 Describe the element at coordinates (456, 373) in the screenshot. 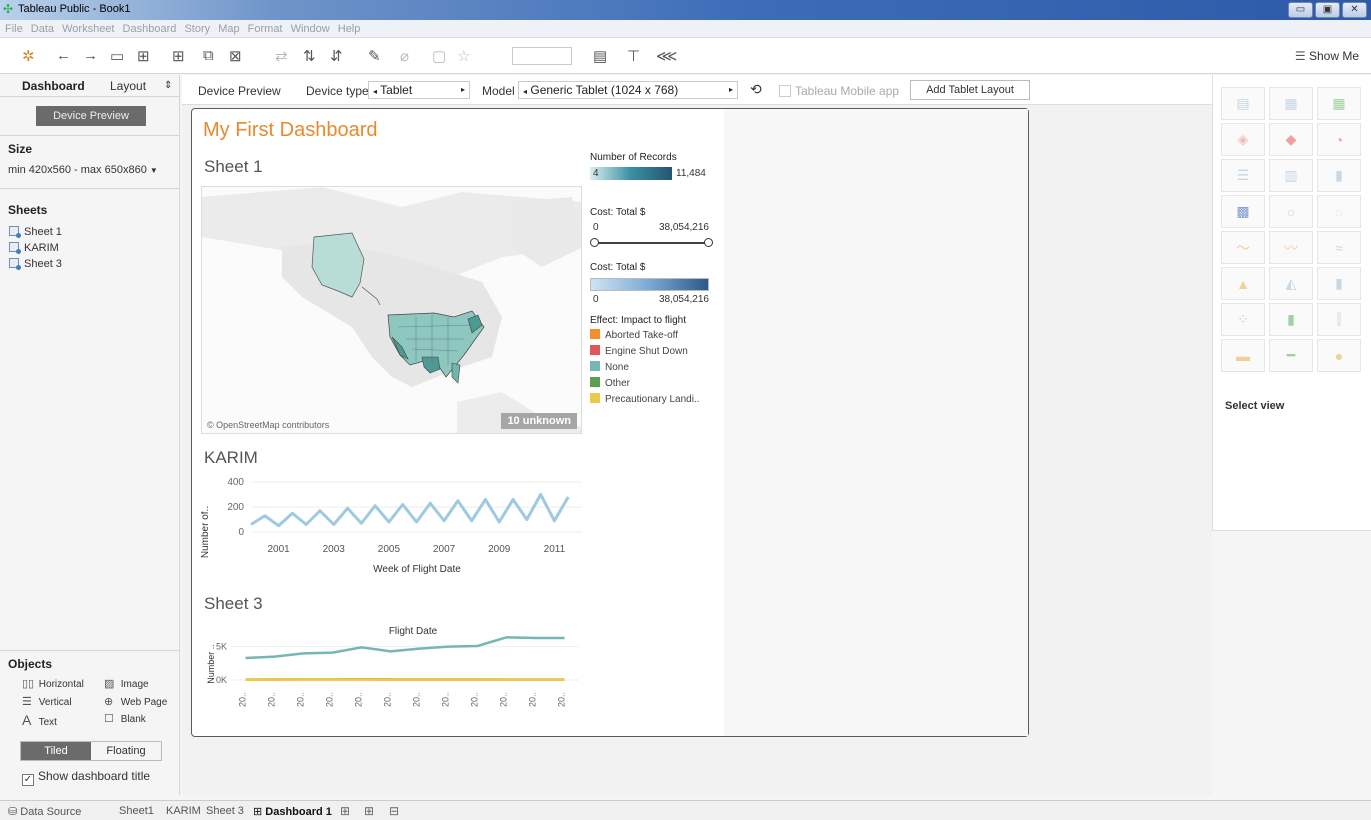

I see `florida-region` at that location.